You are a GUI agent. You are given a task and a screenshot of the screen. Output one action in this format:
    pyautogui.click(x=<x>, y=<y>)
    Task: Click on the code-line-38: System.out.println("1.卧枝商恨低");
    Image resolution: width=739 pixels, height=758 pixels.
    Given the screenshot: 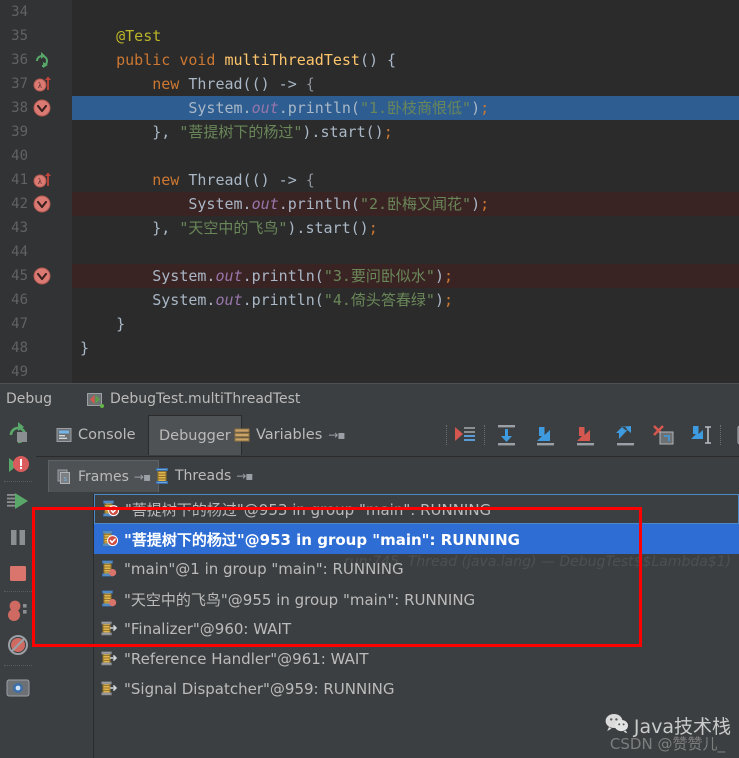 What is the action you would take?
    pyautogui.click(x=405, y=108)
    